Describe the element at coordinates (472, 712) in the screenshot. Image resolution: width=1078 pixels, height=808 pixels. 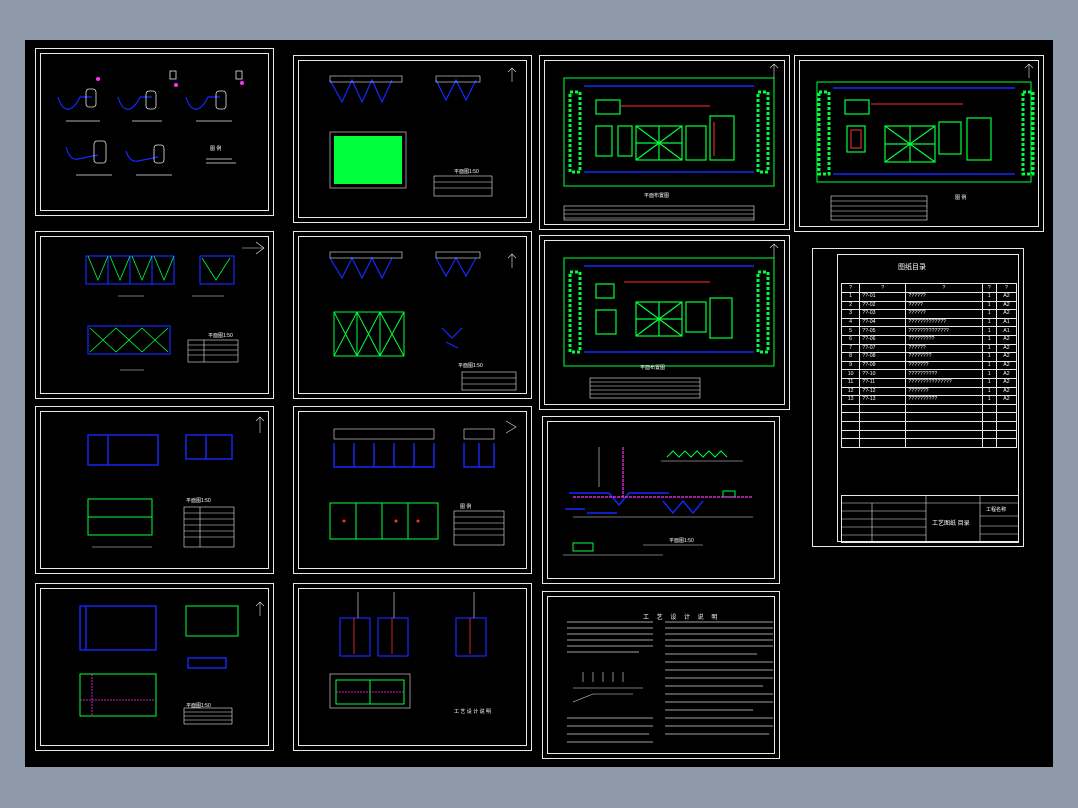
I see `sheet-caption: 工 艺 设 计 说 明` at that location.